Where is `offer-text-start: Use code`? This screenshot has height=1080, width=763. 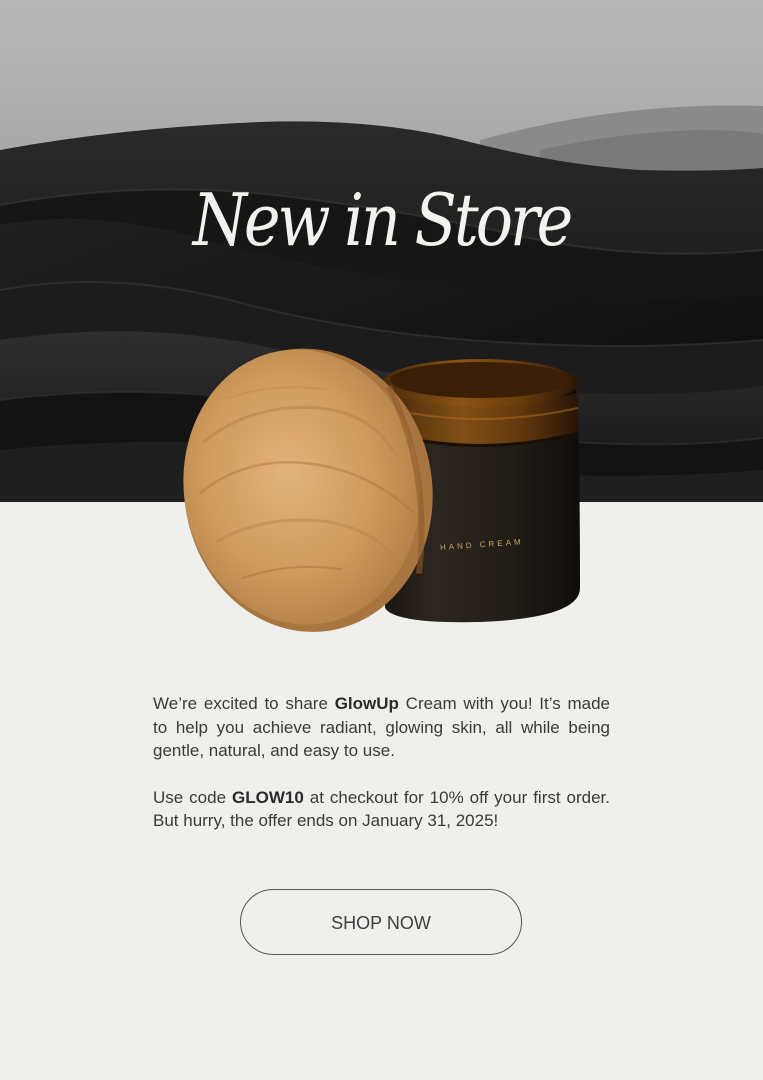
offer-text-start: Use code is located at coordinates (192, 797).